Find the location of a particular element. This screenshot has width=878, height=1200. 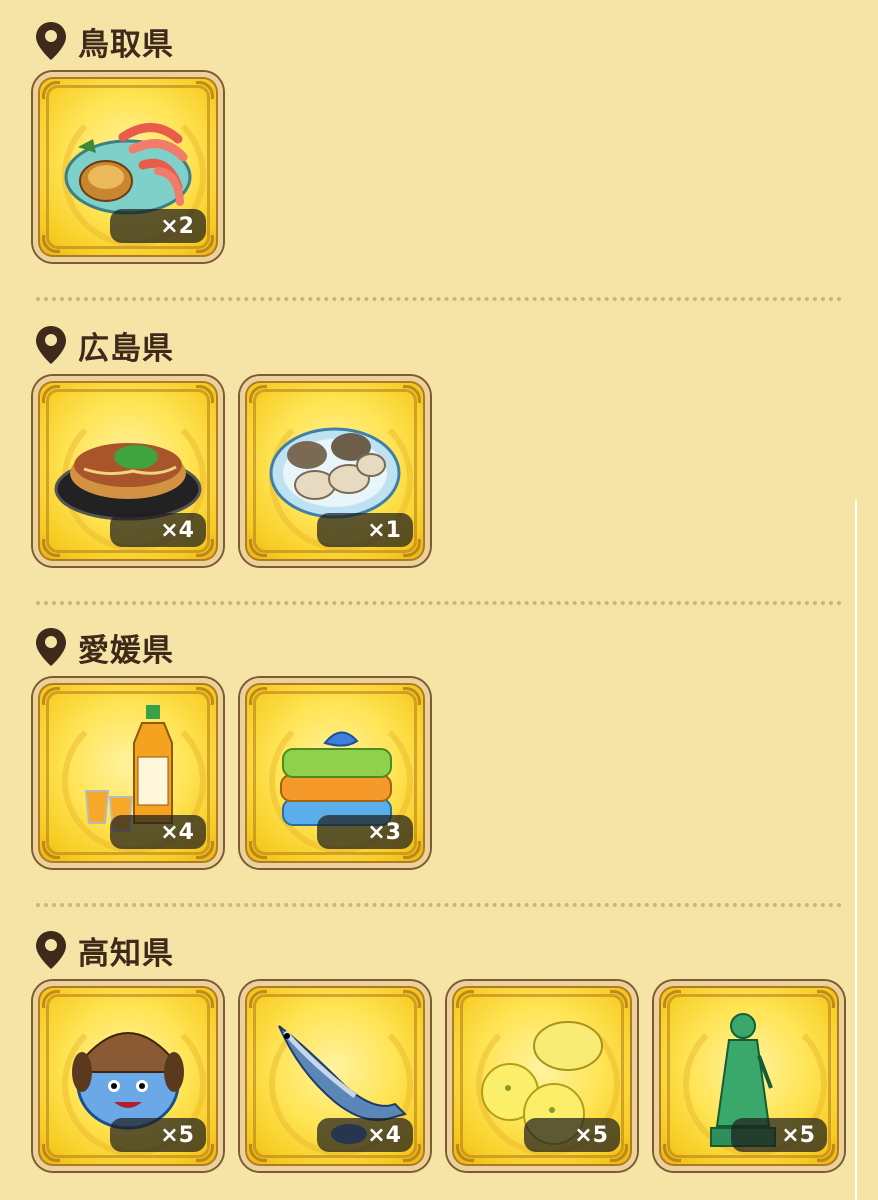

item-count: ×1 is located at coordinates (365, 530).